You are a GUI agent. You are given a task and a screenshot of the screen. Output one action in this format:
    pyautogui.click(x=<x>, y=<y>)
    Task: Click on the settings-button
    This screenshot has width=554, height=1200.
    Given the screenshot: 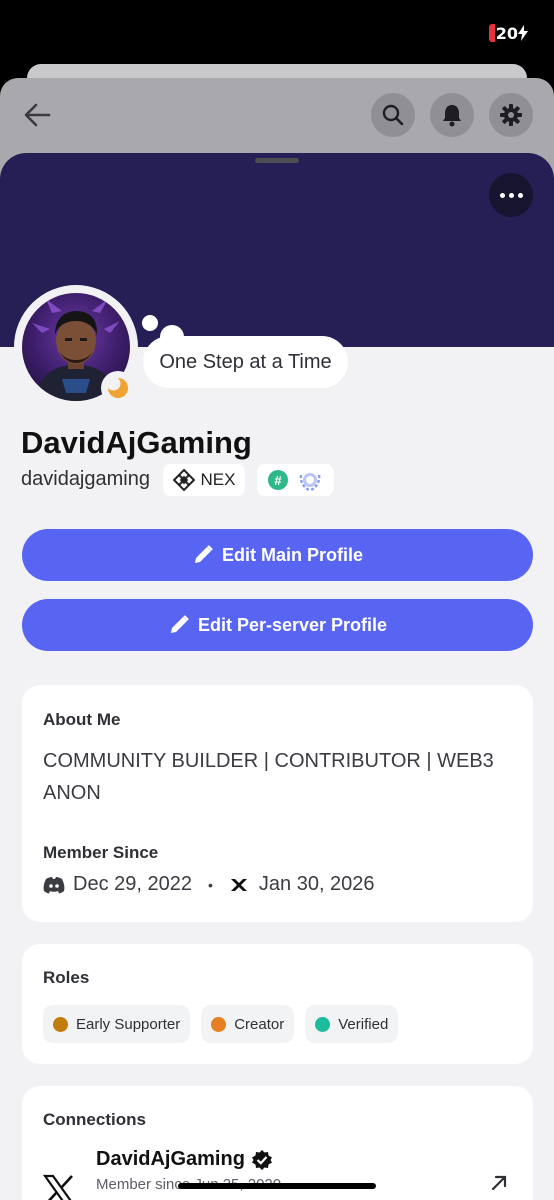 What is the action you would take?
    pyautogui.click(x=511, y=115)
    